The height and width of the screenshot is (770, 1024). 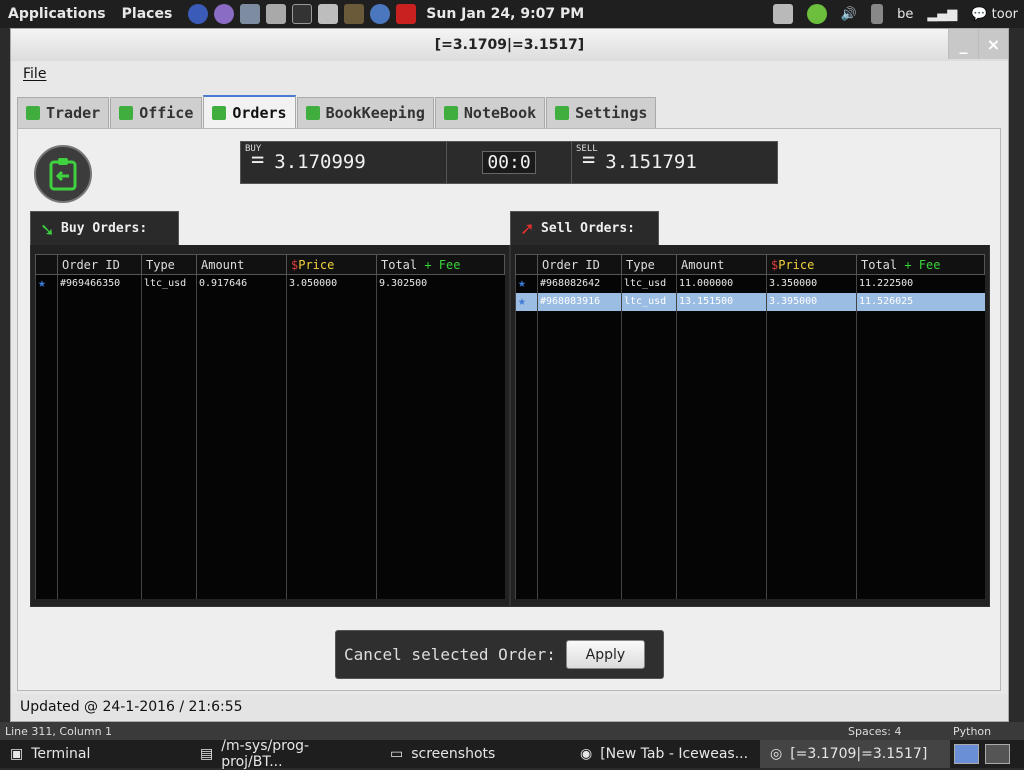 I want to click on battery-icon, so click(x=877, y=14).